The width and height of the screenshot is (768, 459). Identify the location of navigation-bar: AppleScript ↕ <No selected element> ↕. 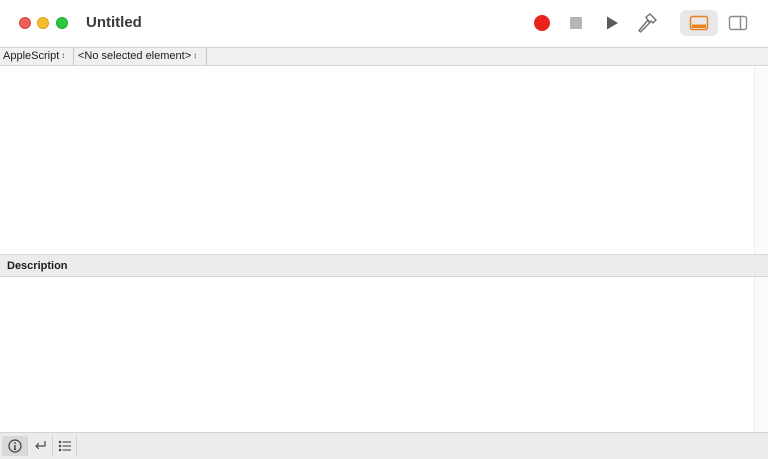
(384, 57).